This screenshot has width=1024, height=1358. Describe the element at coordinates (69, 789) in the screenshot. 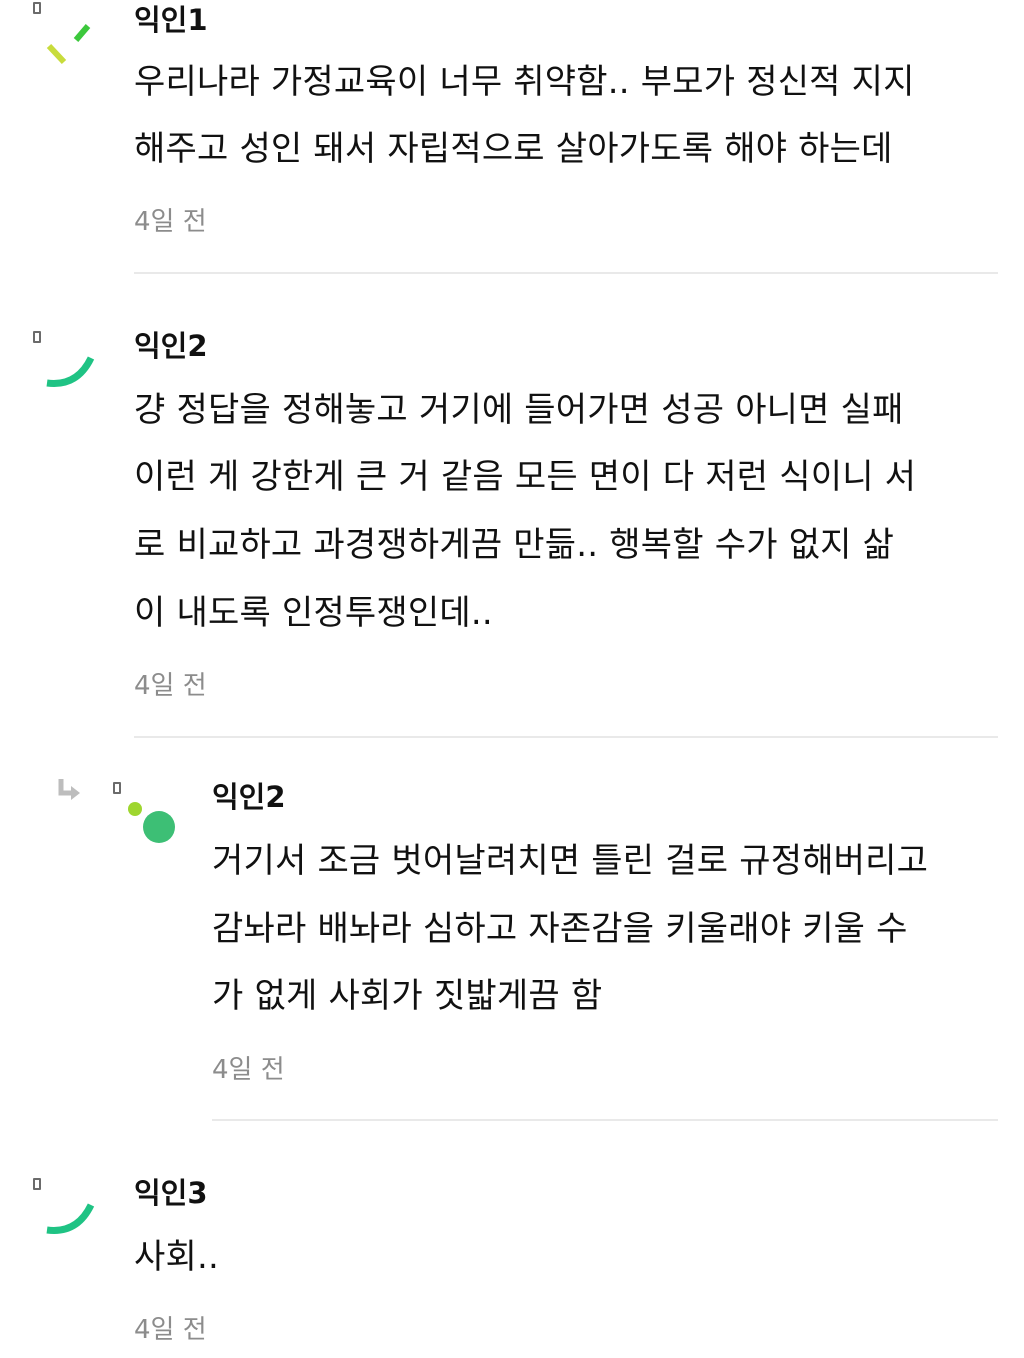

I see `reply-arrow-icon` at that location.